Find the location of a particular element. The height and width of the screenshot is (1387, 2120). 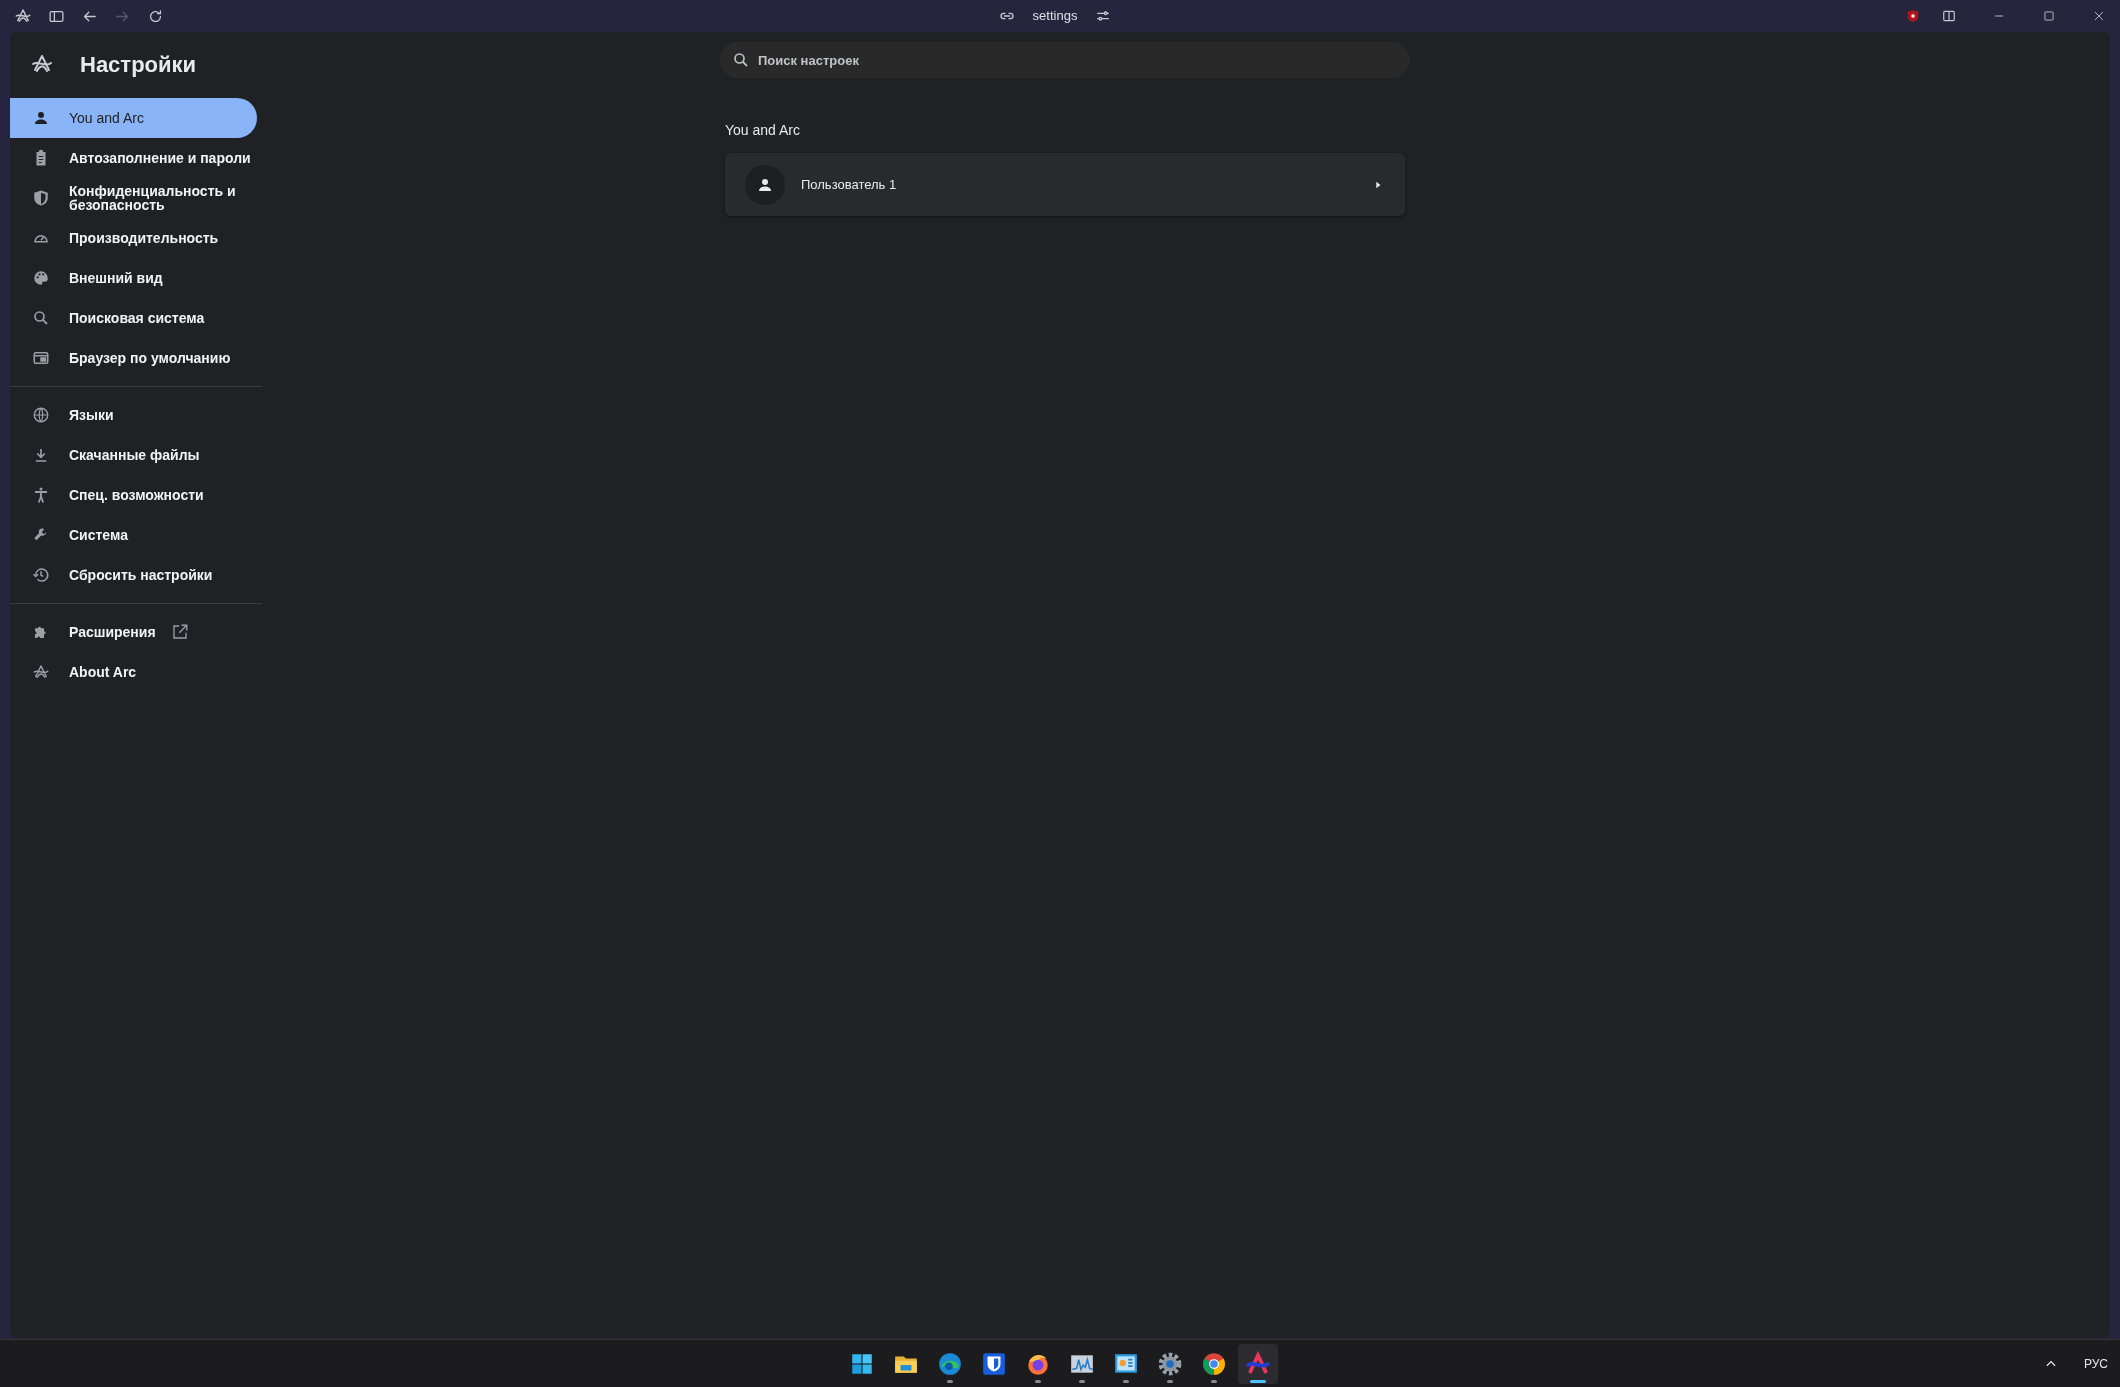

chevron-right-icon is located at coordinates (1378, 184).